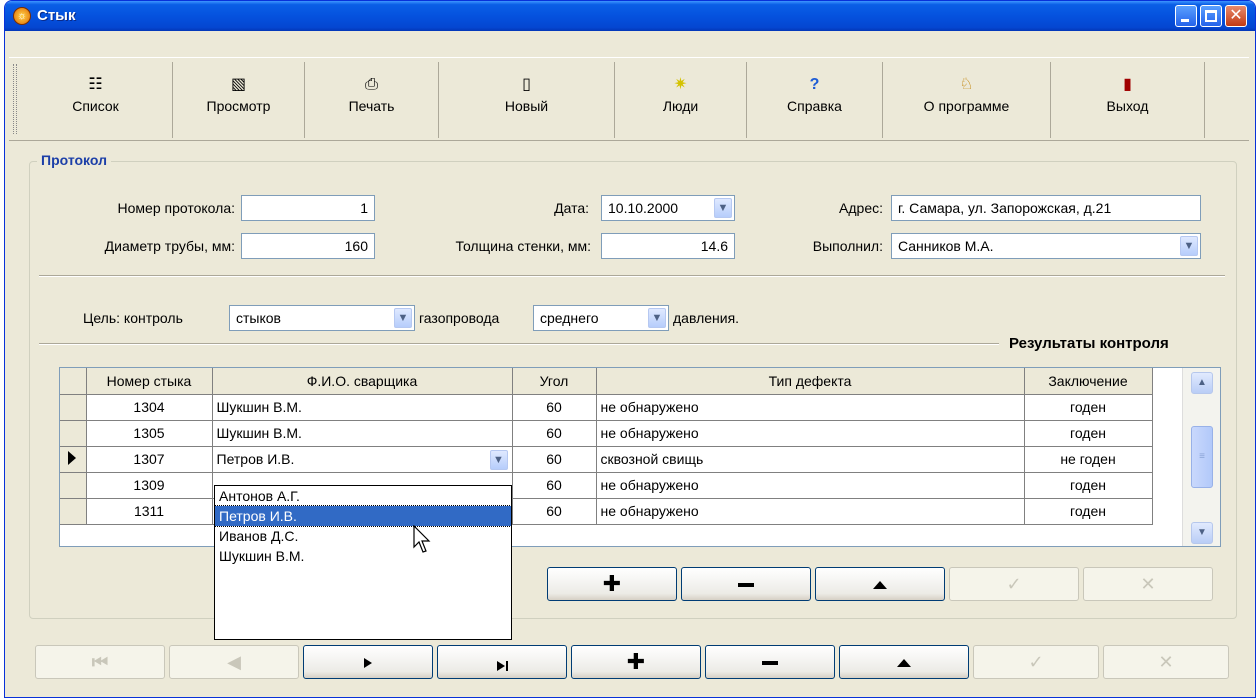  Describe the element at coordinates (308, 208) in the screenshot. I see `protocol-number-input: 1` at that location.